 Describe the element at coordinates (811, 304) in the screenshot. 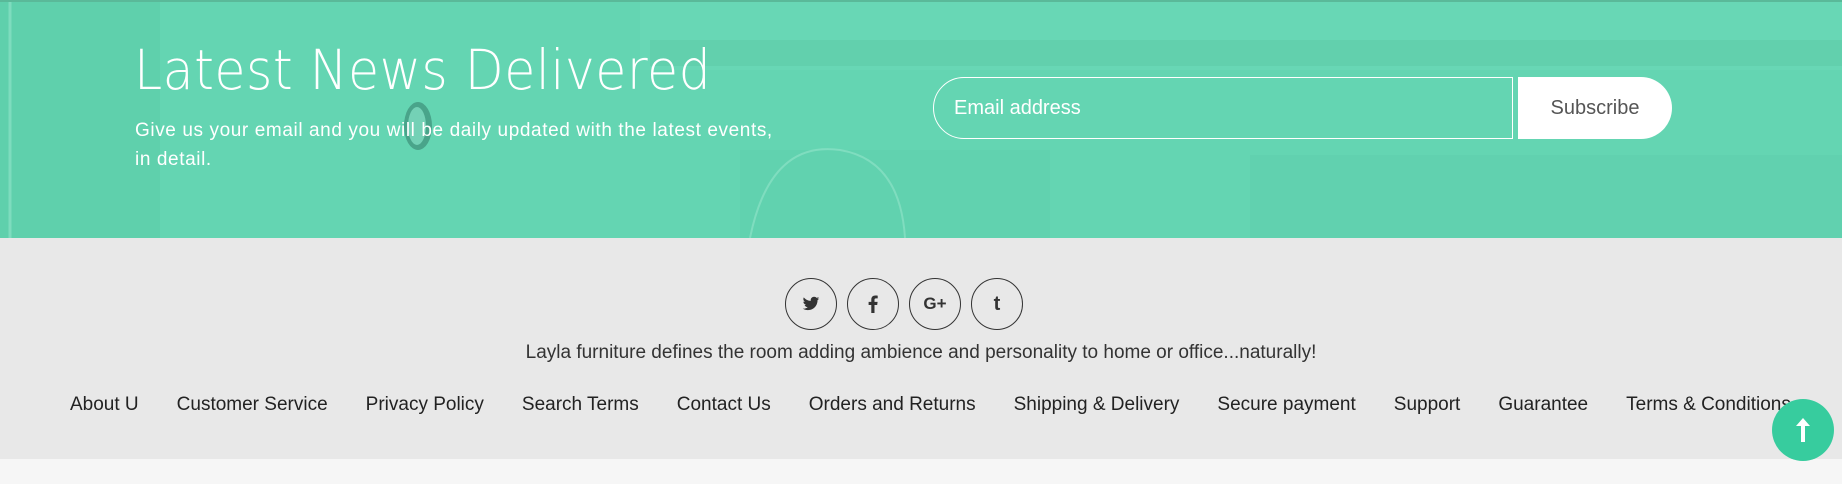

I see `twitter-icon` at that location.